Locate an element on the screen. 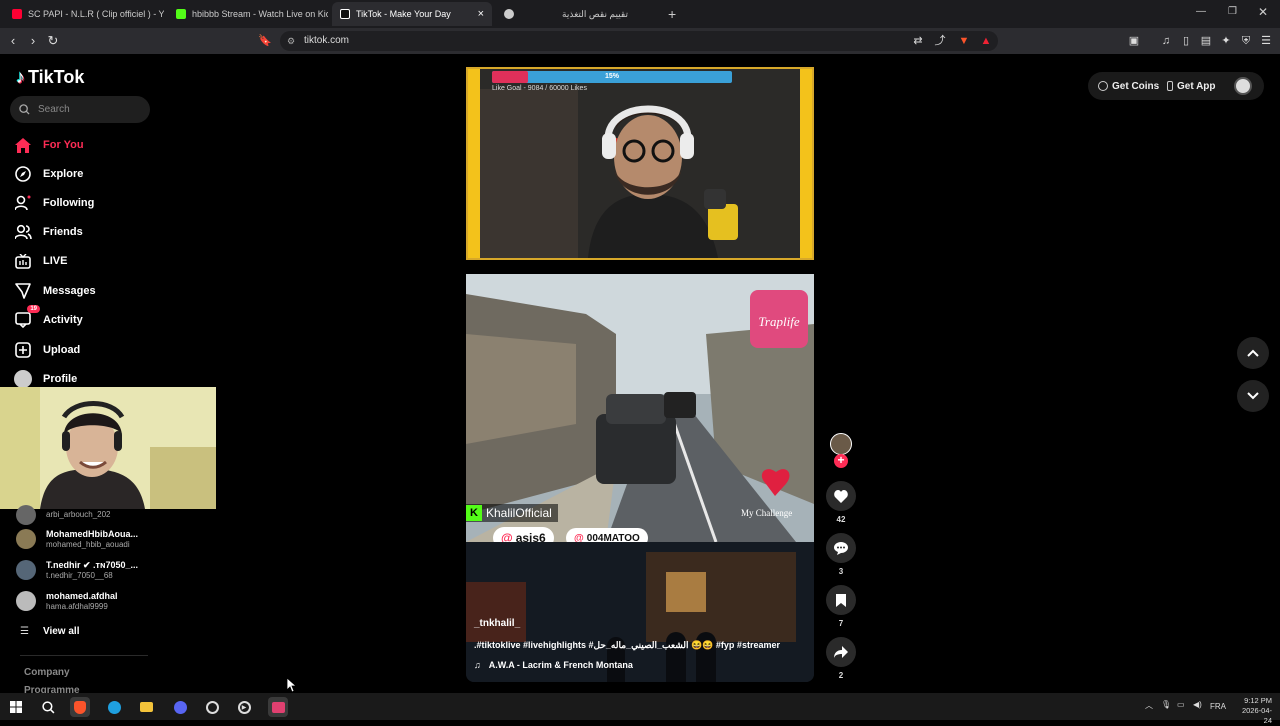 The width and height of the screenshot is (1280, 726). video-author: _tnkhalil_ is located at coordinates (497, 623).